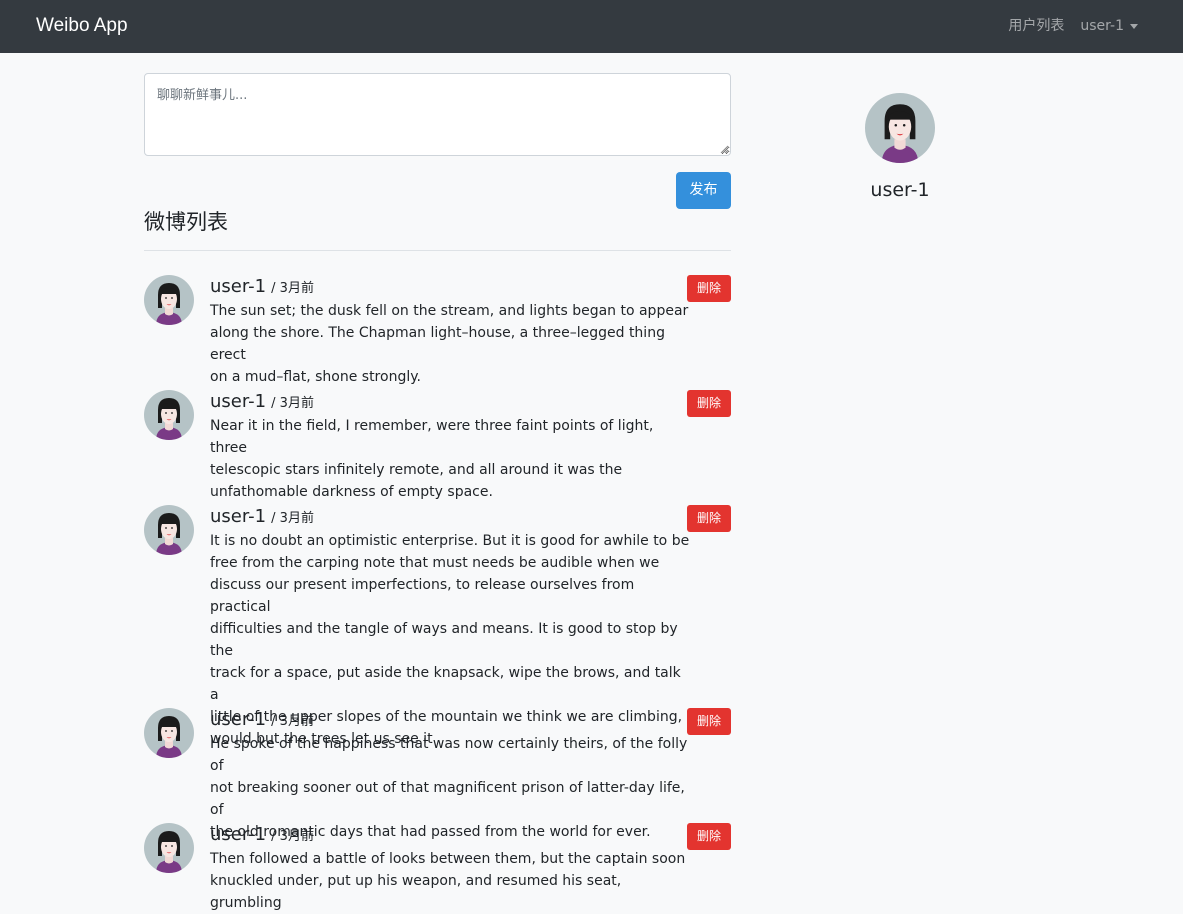 The height and width of the screenshot is (914, 1183). Describe the element at coordinates (186, 222) in the screenshot. I see `feed-title: 微博列表` at that location.